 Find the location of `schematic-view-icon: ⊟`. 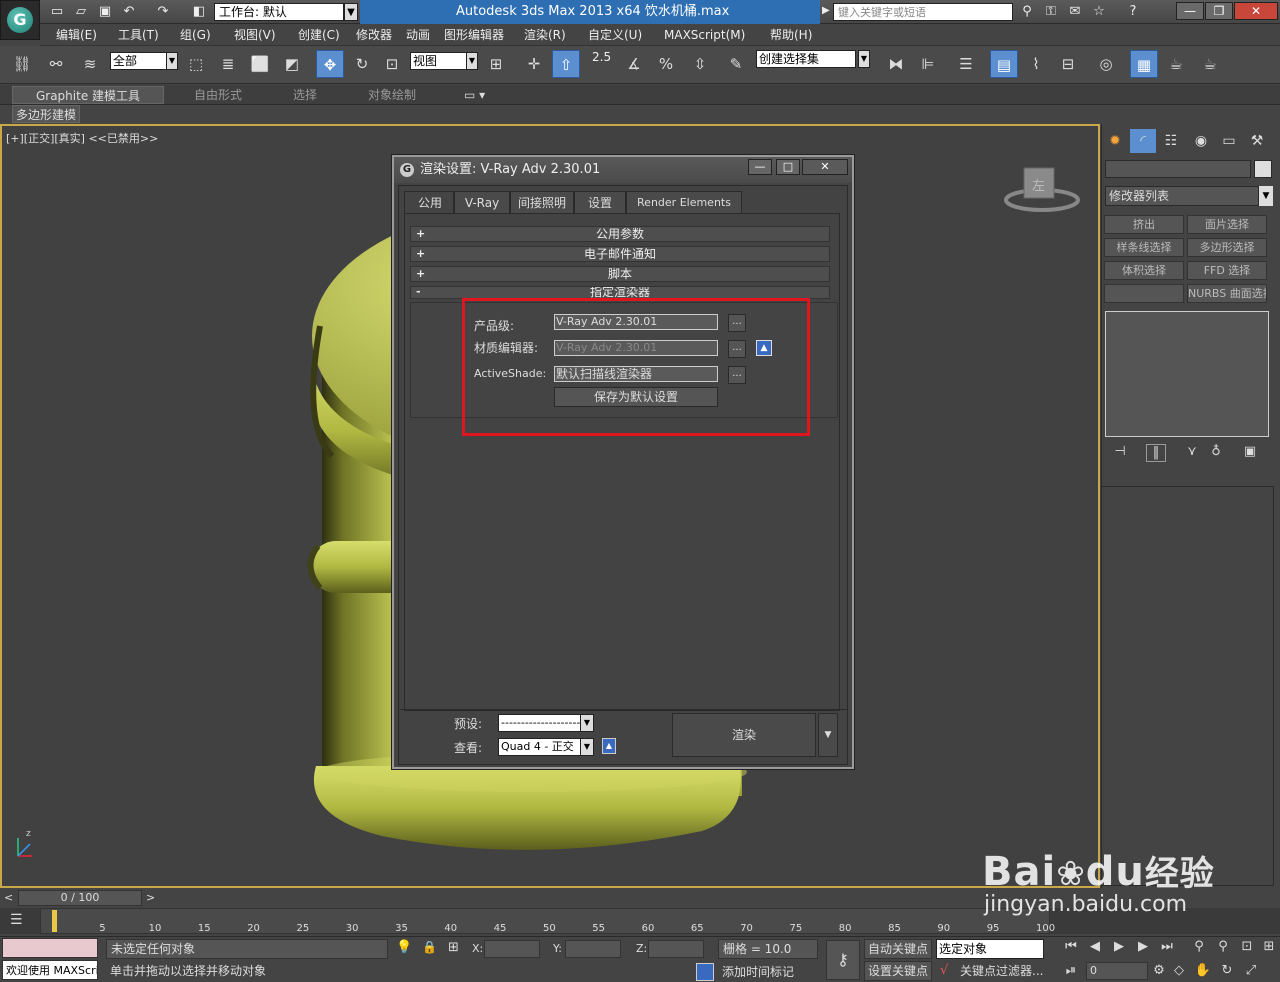

schematic-view-icon: ⊟ is located at coordinates (1068, 64).